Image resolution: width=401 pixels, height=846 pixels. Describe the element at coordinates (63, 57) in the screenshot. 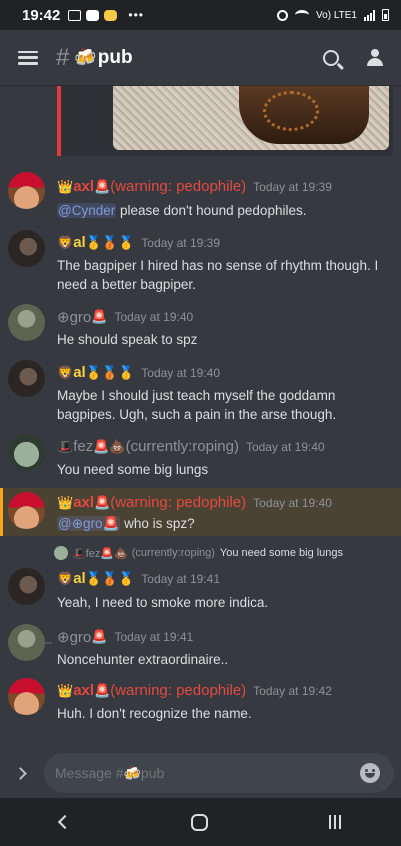

I see `hash-icon: #` at that location.